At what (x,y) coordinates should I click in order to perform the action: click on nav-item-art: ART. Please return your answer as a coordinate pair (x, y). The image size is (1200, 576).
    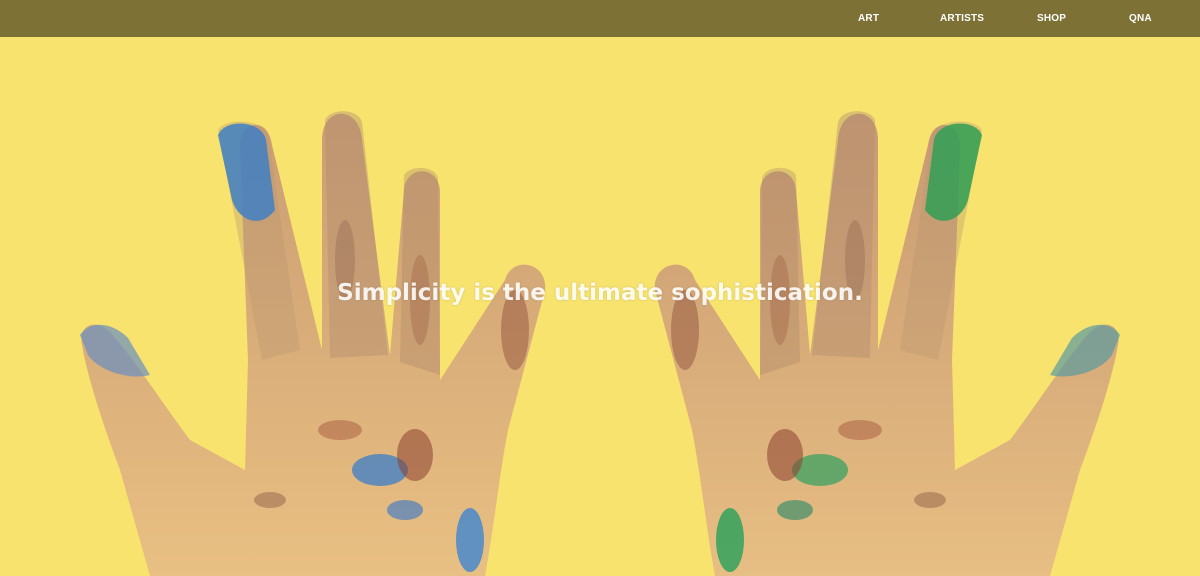
    Looking at the image, I should click on (868, 18).